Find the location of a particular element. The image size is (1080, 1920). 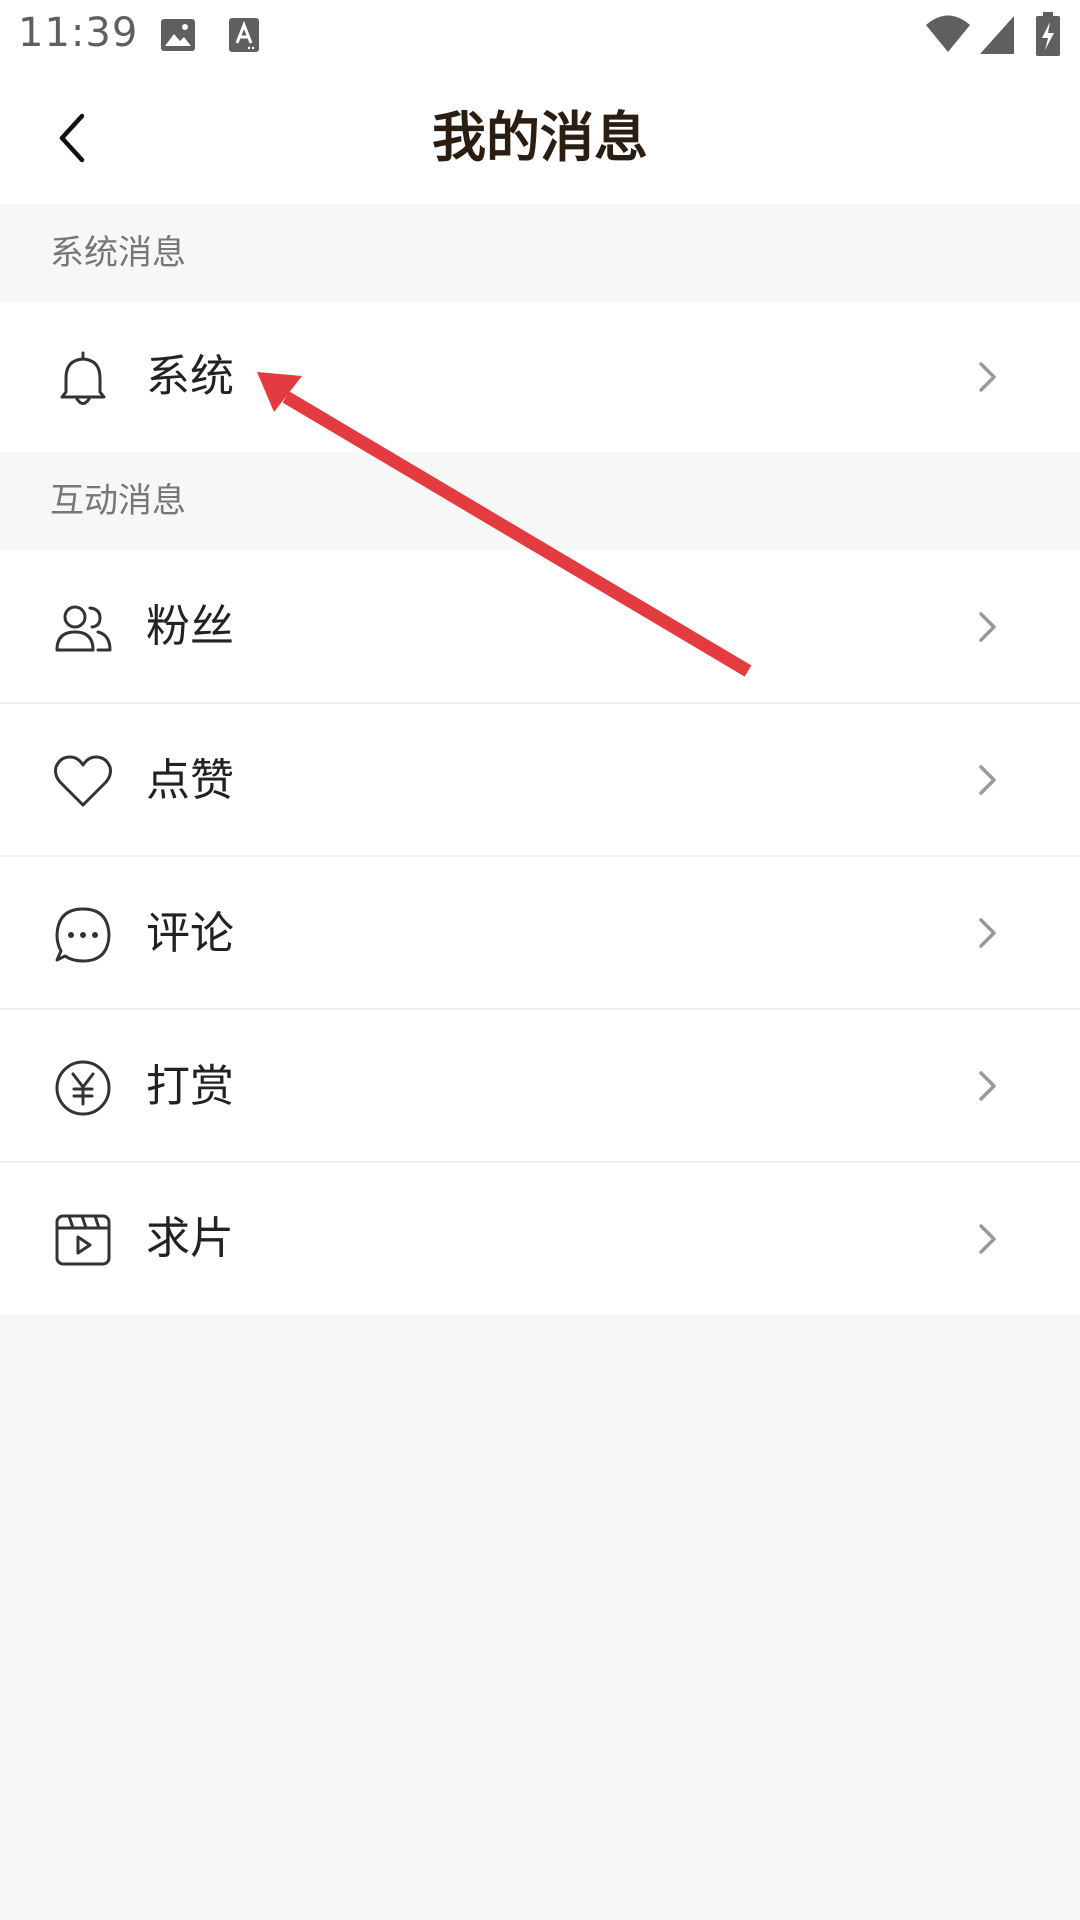

fans-icon is located at coordinates (83, 629).